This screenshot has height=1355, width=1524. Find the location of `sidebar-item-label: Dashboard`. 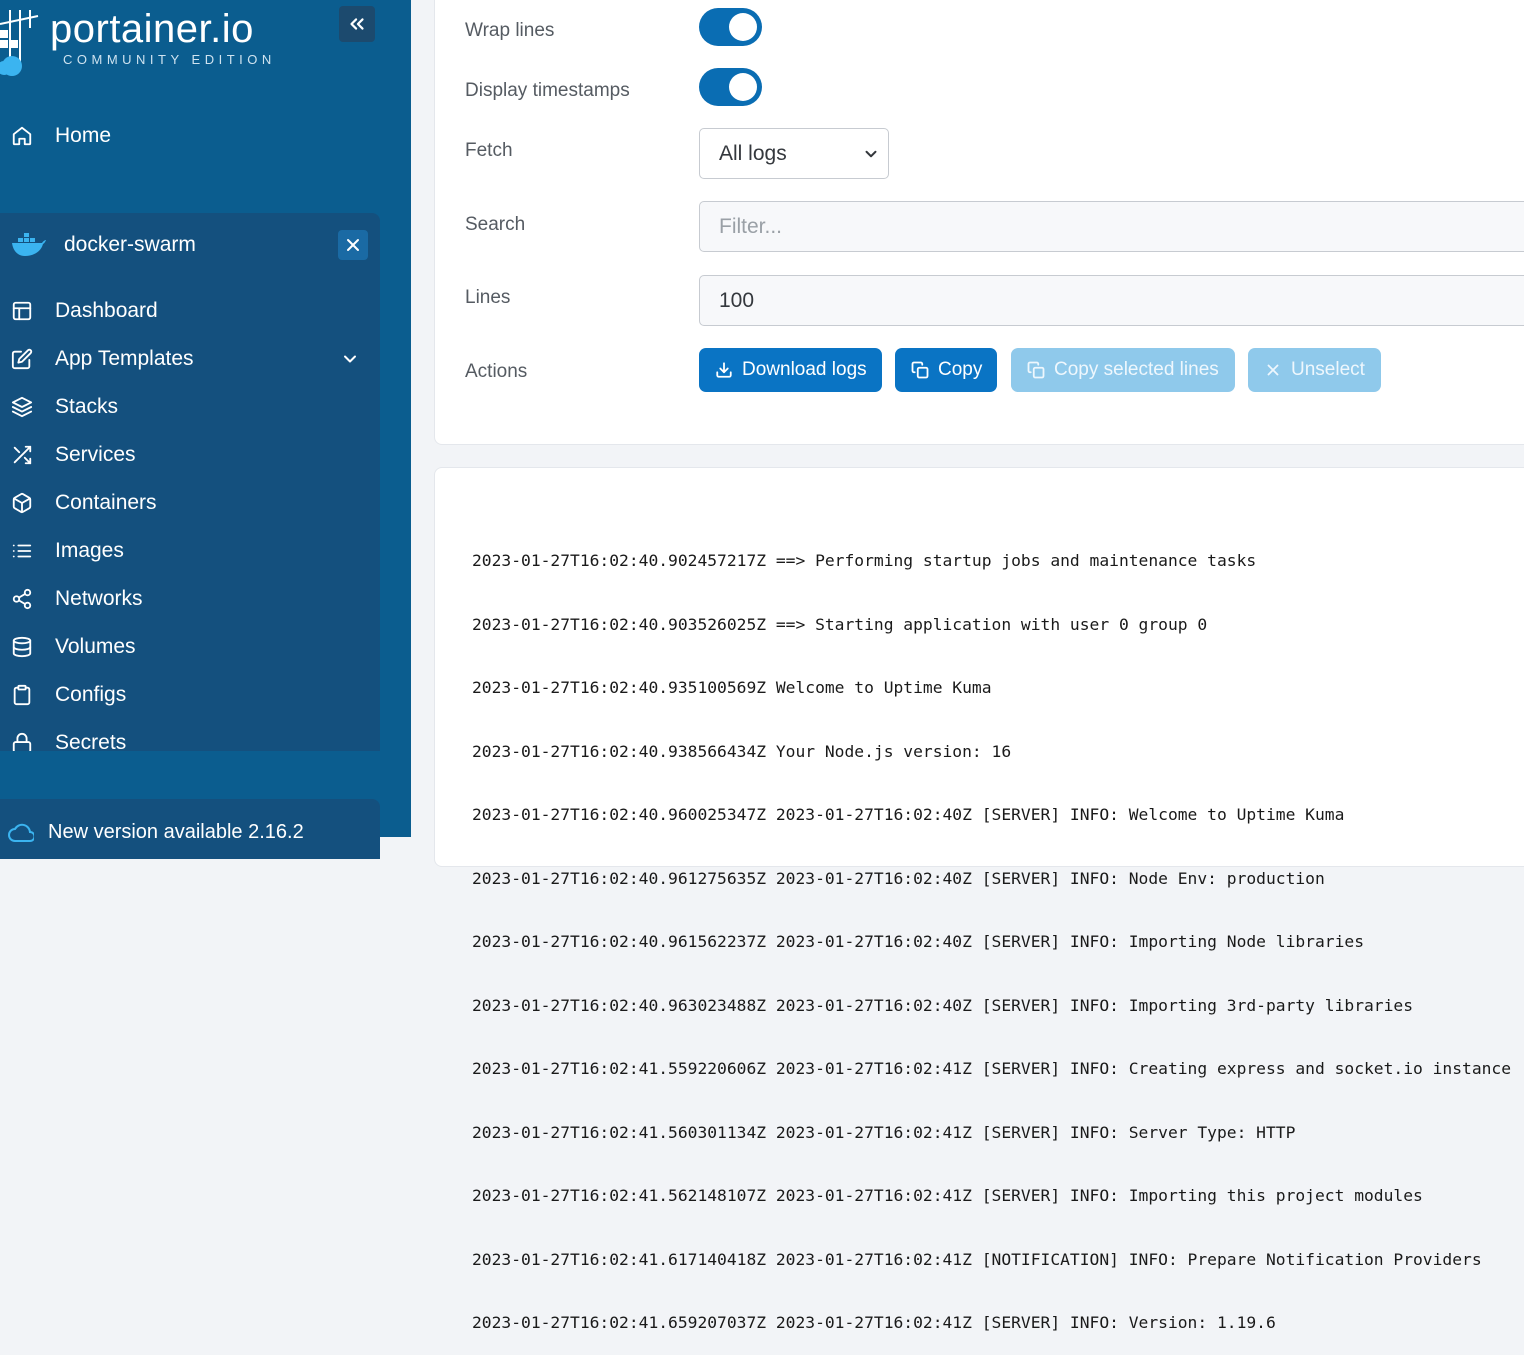

sidebar-item-label: Dashboard is located at coordinates (106, 310).